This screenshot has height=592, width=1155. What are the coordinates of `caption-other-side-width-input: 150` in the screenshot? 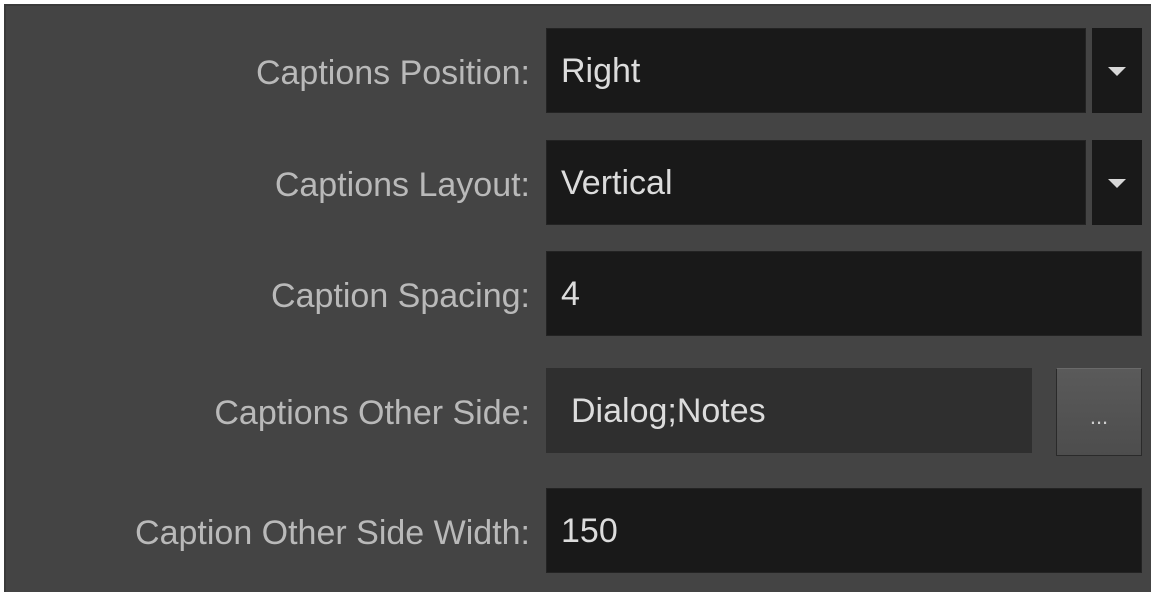 It's located at (844, 530).